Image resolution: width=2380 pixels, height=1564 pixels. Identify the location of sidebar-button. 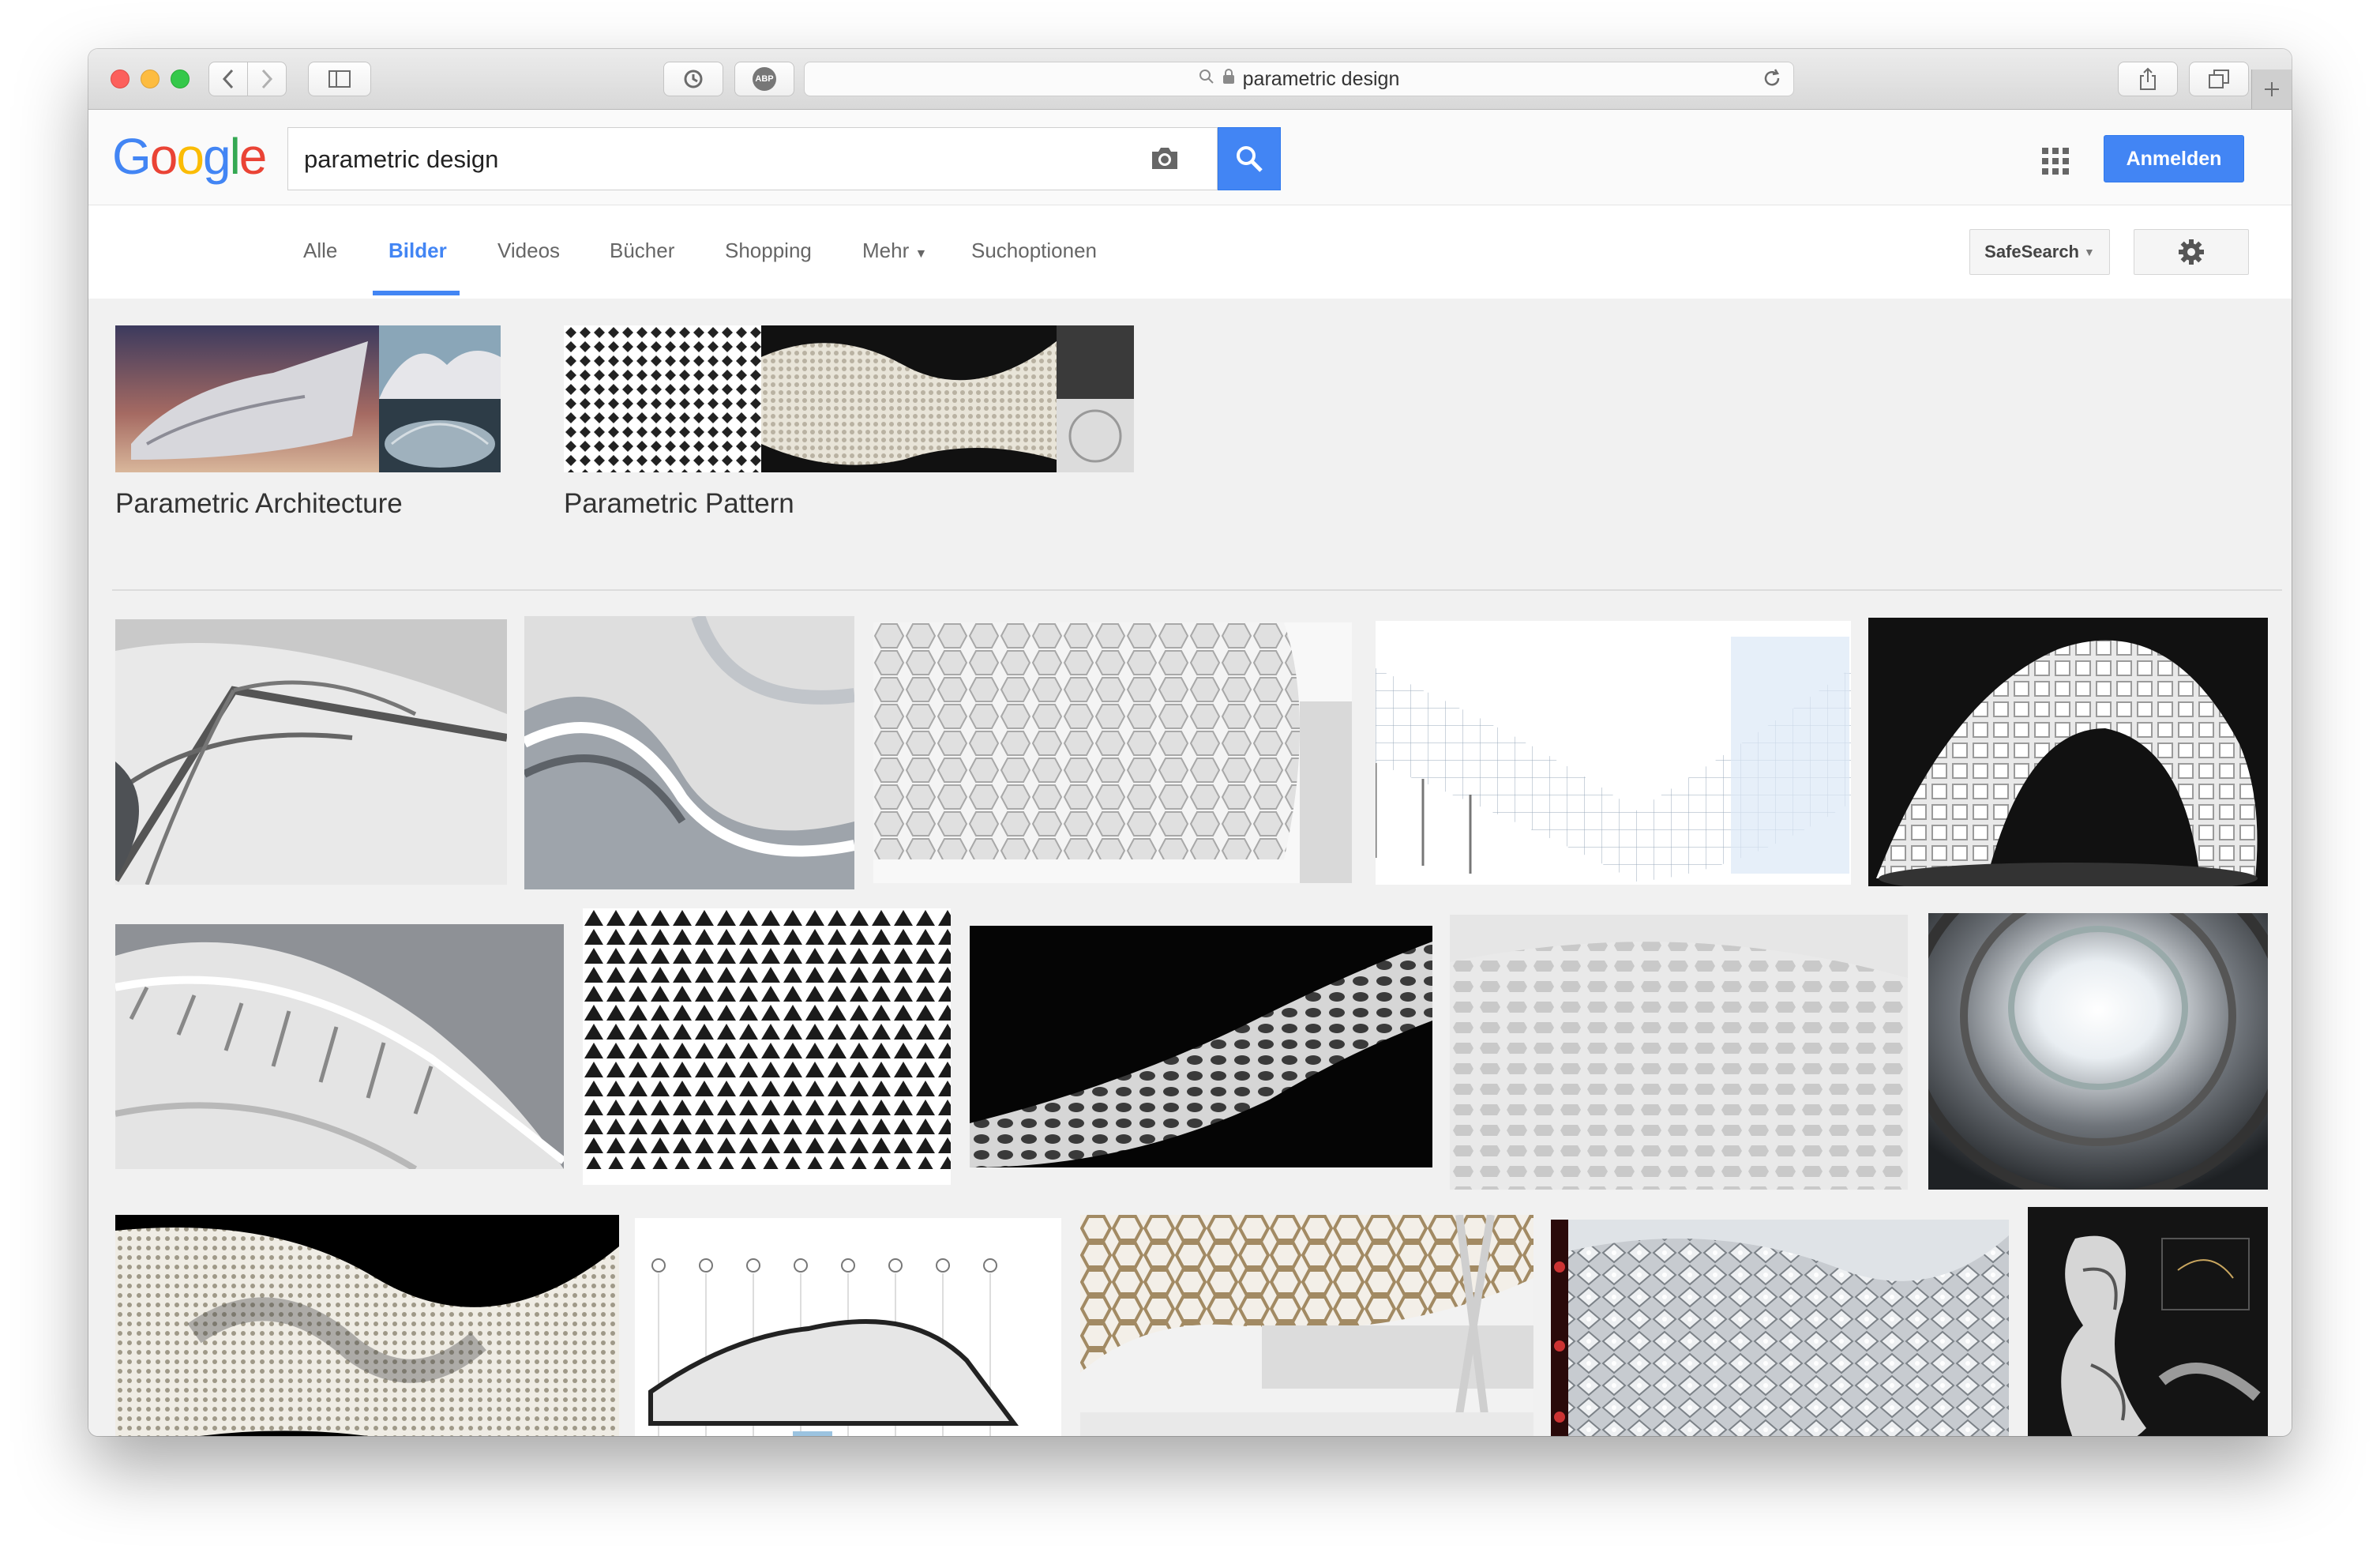
(339, 79).